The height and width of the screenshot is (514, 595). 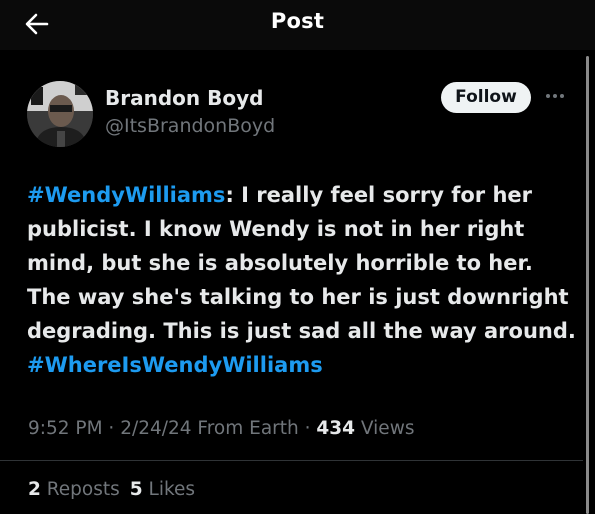 What do you see at coordinates (297, 21) in the screenshot?
I see `page-title: Post` at bounding box center [297, 21].